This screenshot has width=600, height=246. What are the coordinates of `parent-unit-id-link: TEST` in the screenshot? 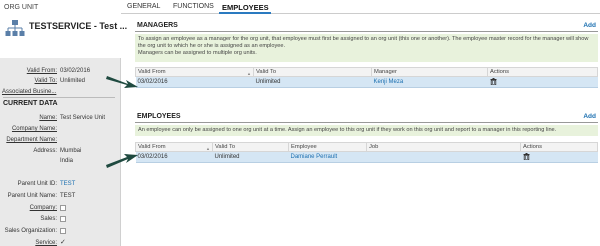 It's located at (67, 184).